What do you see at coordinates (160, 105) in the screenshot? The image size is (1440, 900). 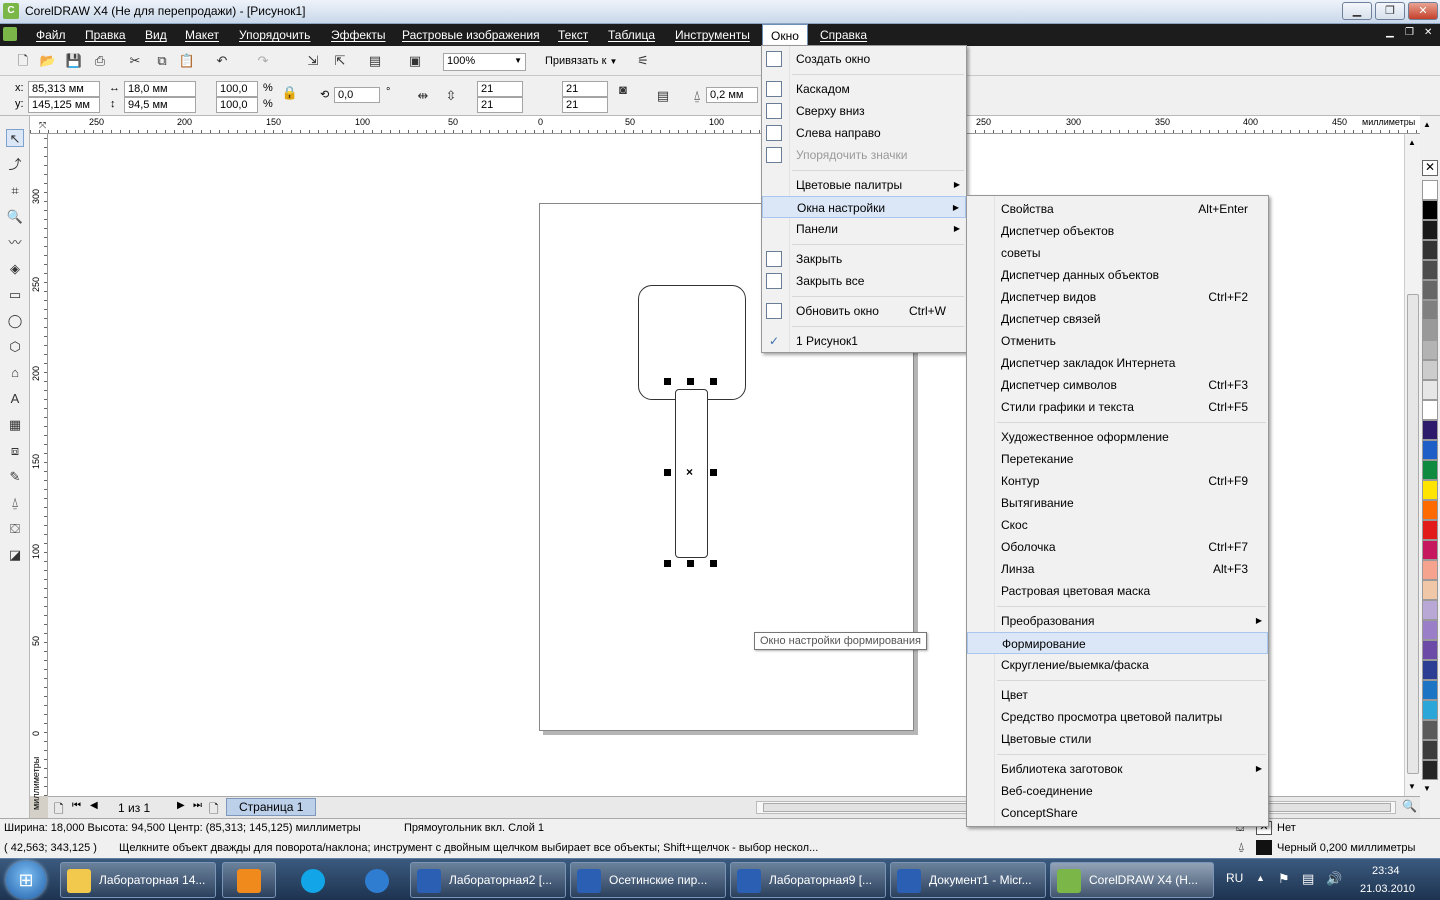 I see `height-field: 94,5 мм` at bounding box center [160, 105].